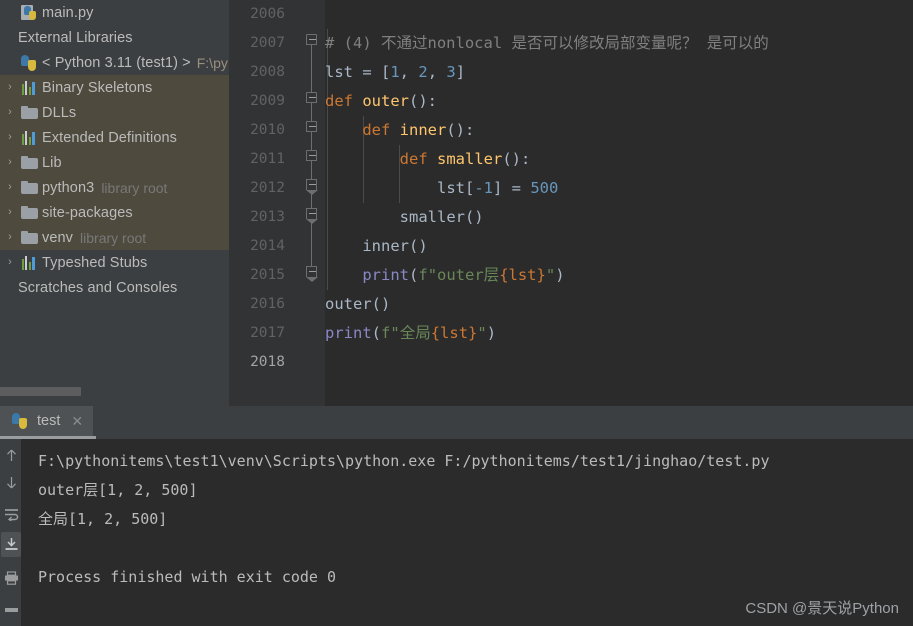 This screenshot has height=626, width=913. I want to click on line-number: 2009, so click(267, 101).